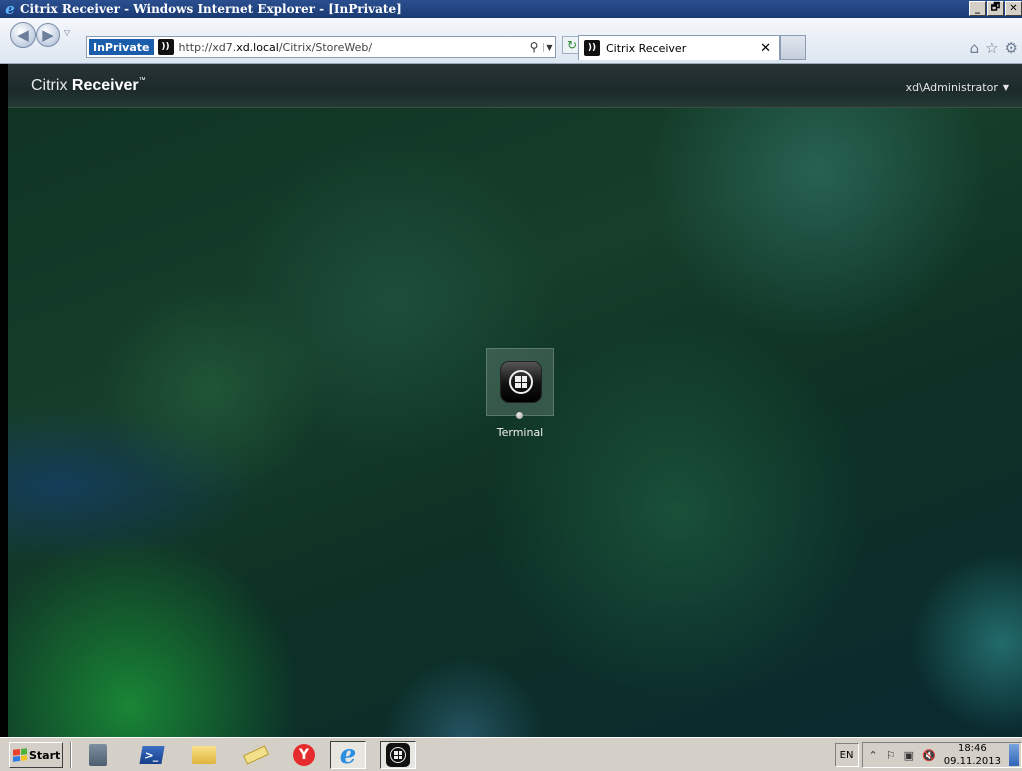  What do you see at coordinates (972, 748) in the screenshot?
I see `clock-time: 18:46` at bounding box center [972, 748].